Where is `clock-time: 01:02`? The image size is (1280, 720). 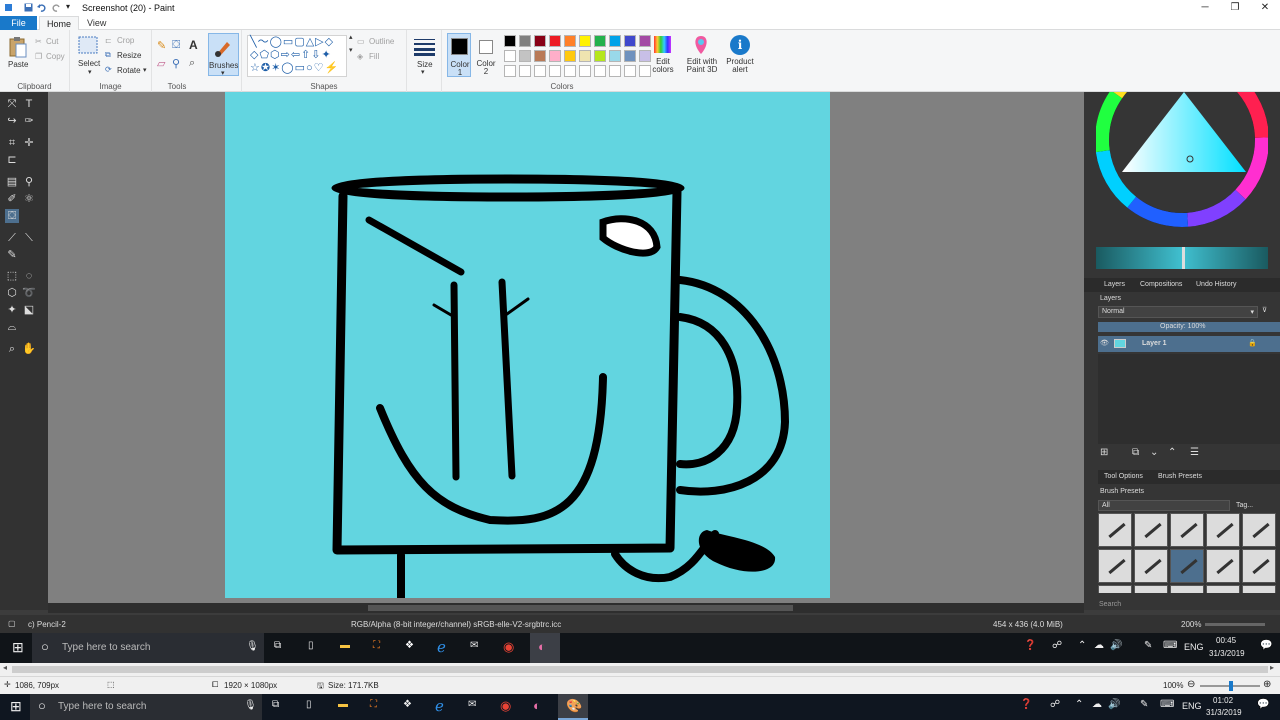
clock-time: 01:02 is located at coordinates (1223, 700).